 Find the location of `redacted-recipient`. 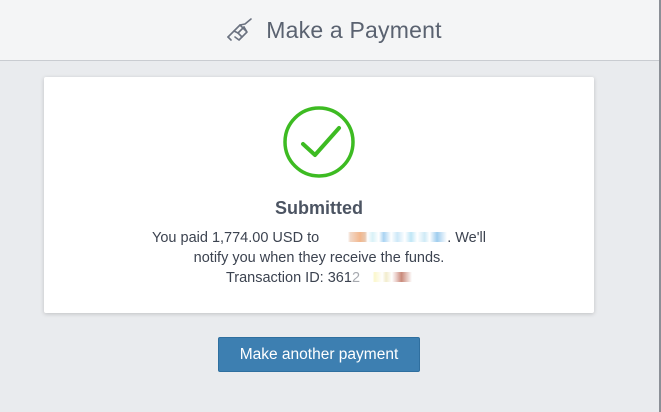

redacted-recipient is located at coordinates (385, 237).